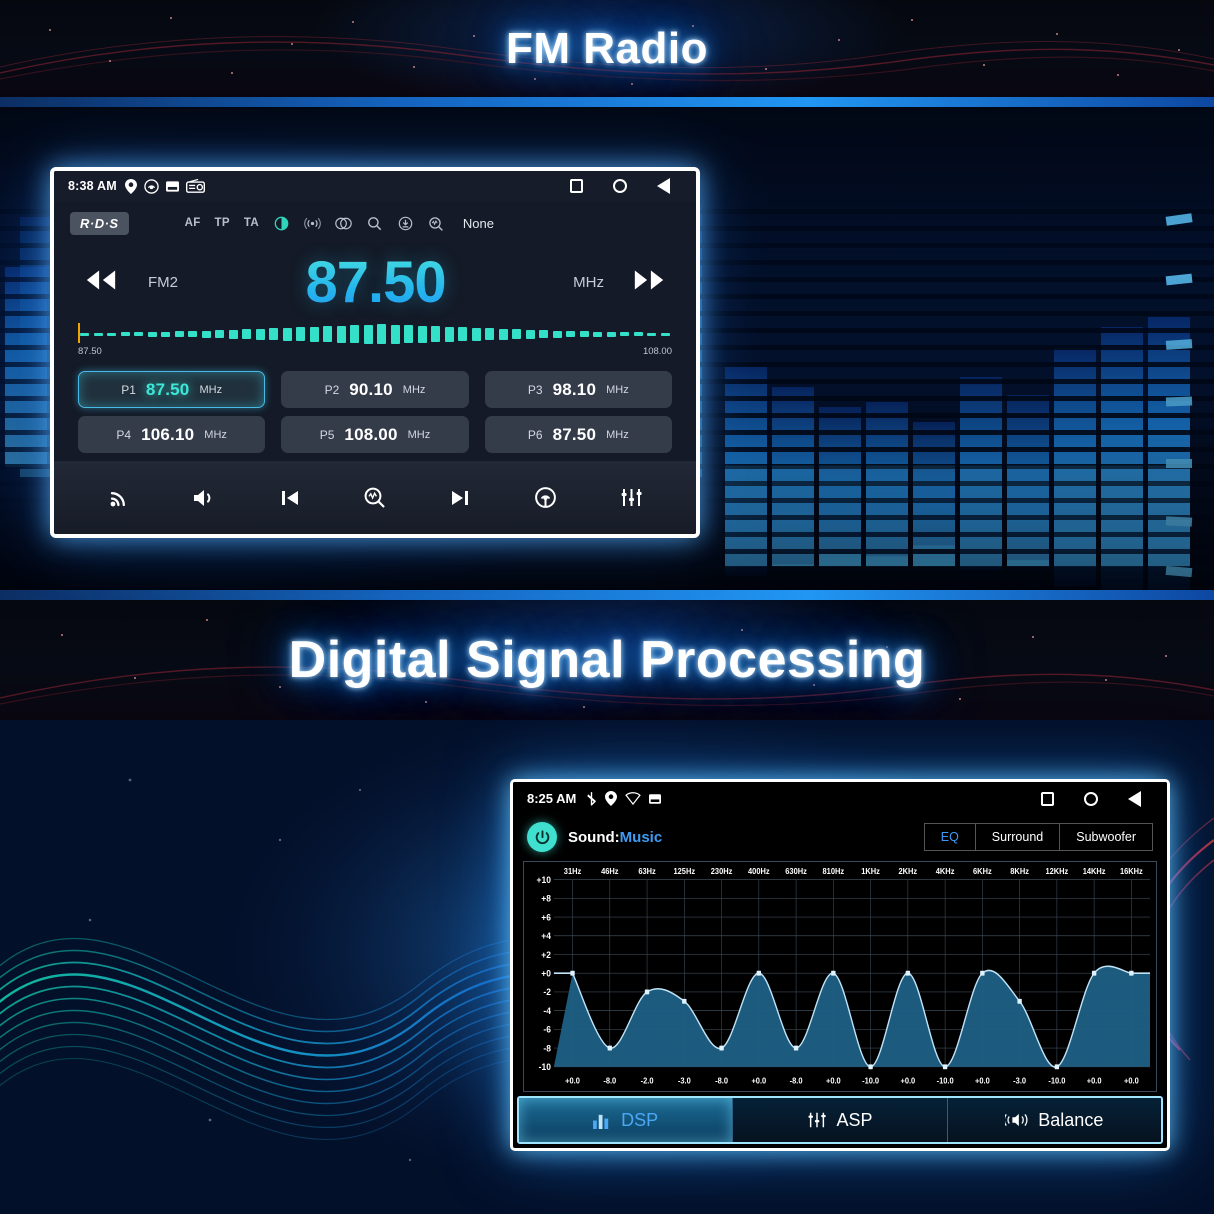 The width and height of the screenshot is (1214, 1214). I want to click on mode-eq-button: EQ, so click(950, 837).